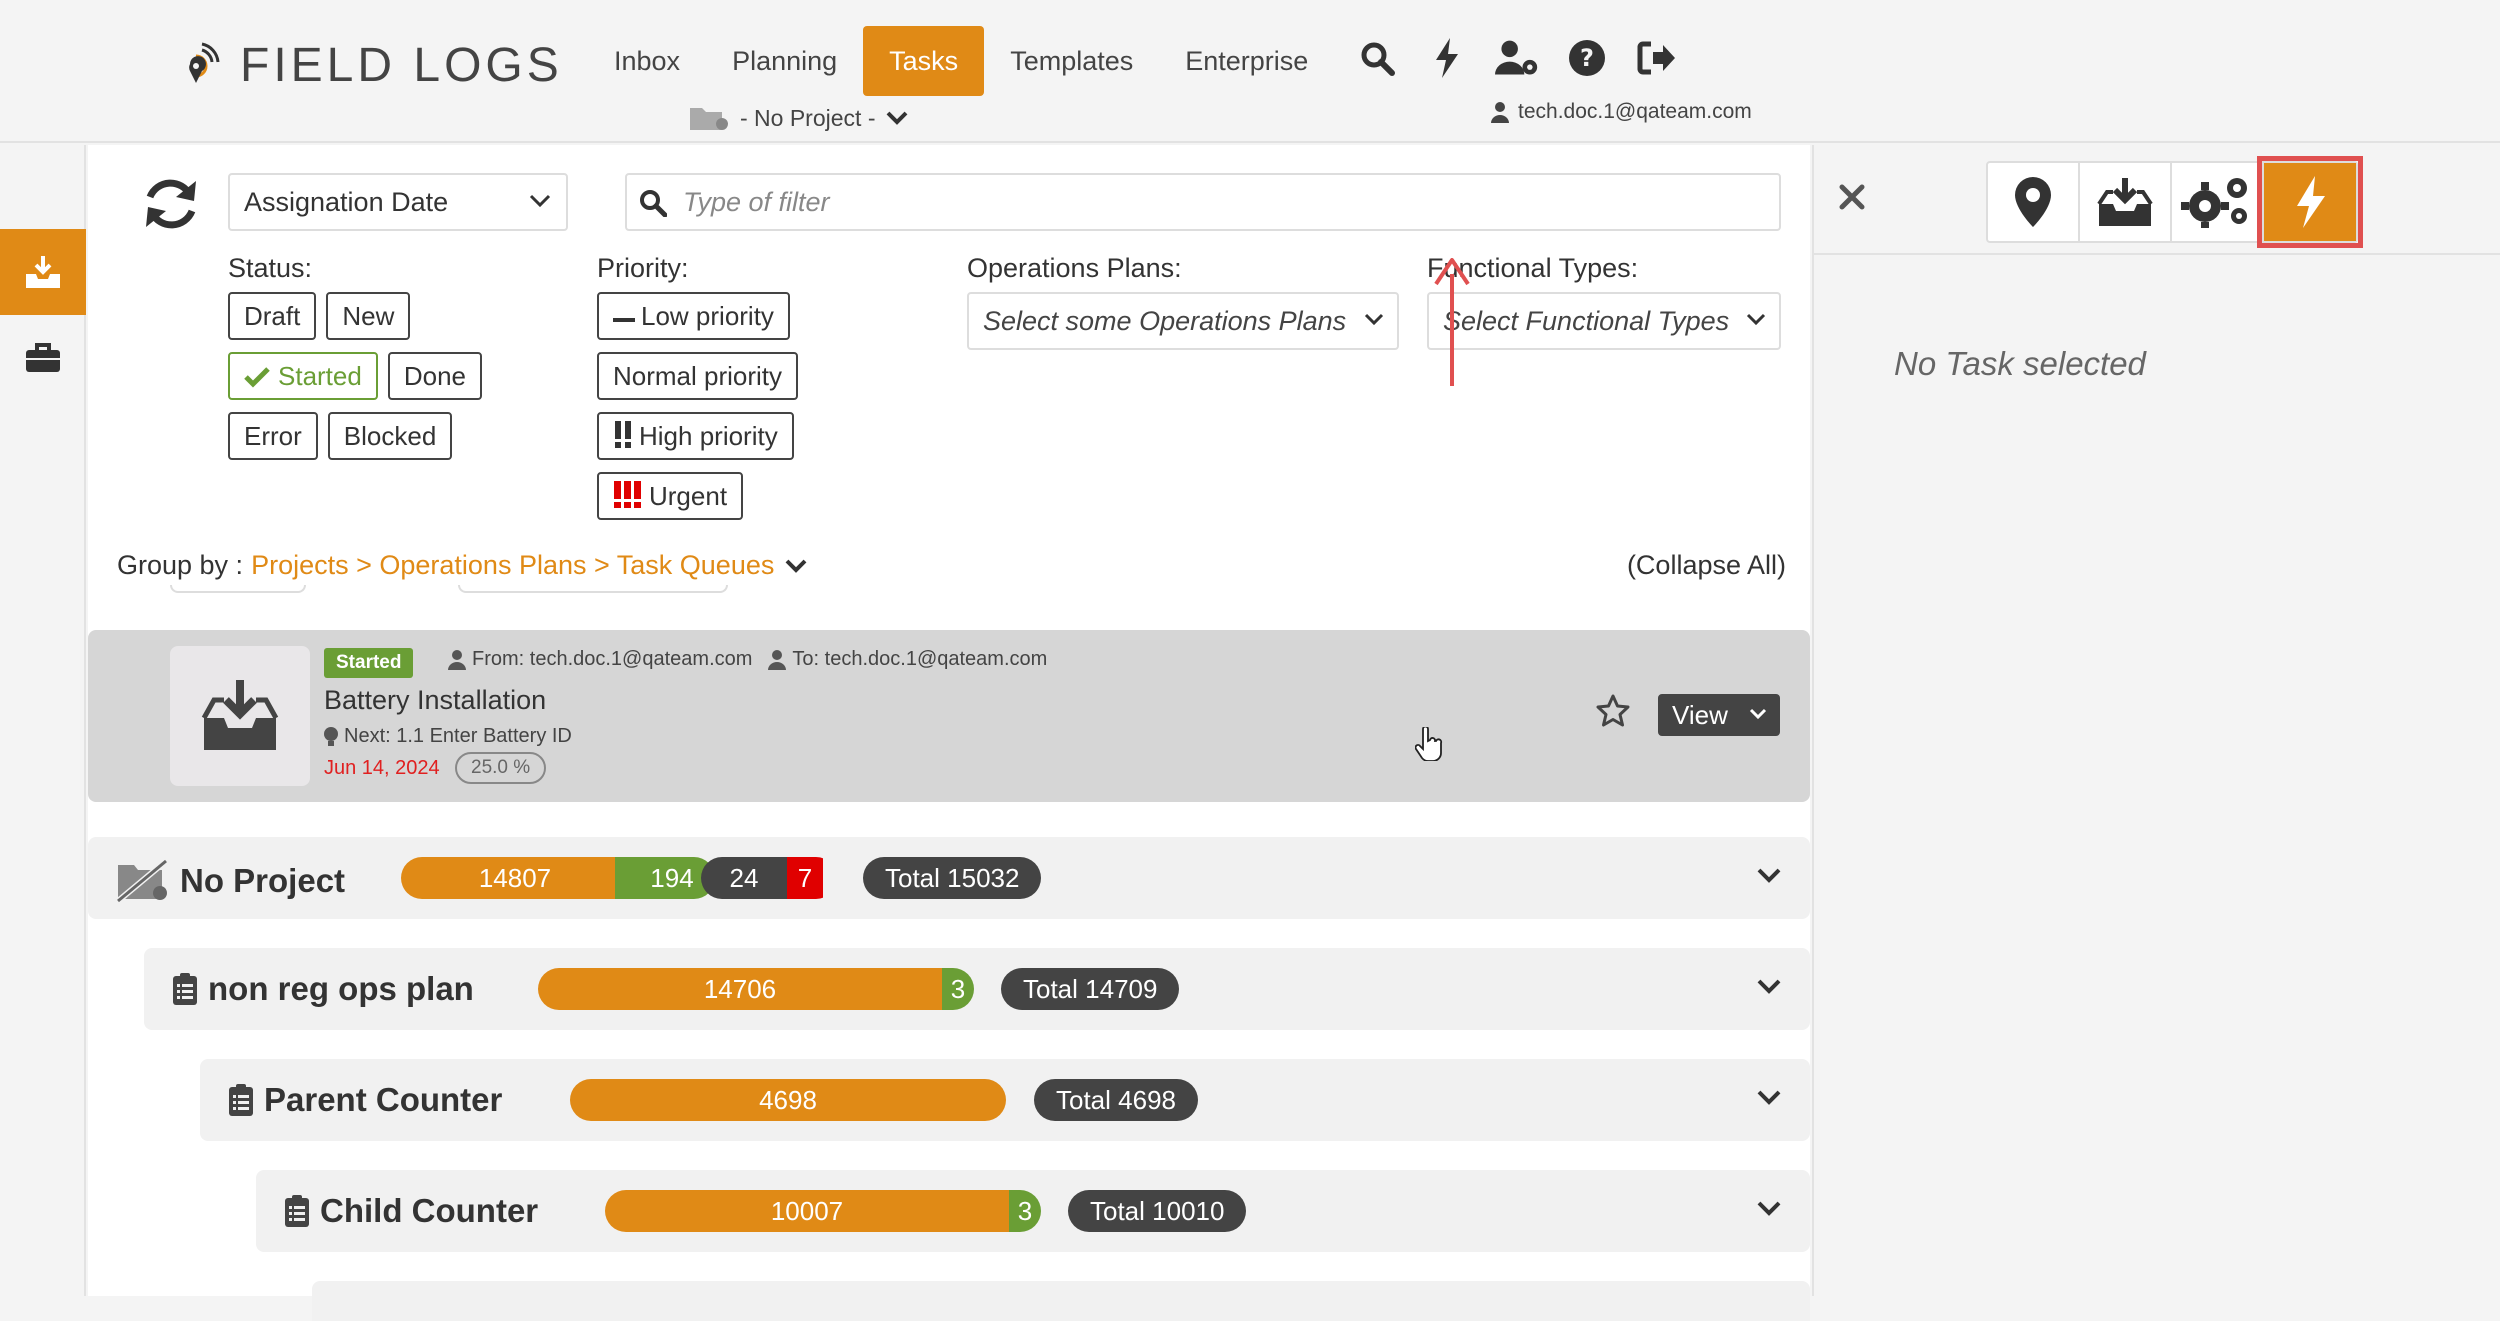  I want to click on map-tool-button, so click(2034, 202).